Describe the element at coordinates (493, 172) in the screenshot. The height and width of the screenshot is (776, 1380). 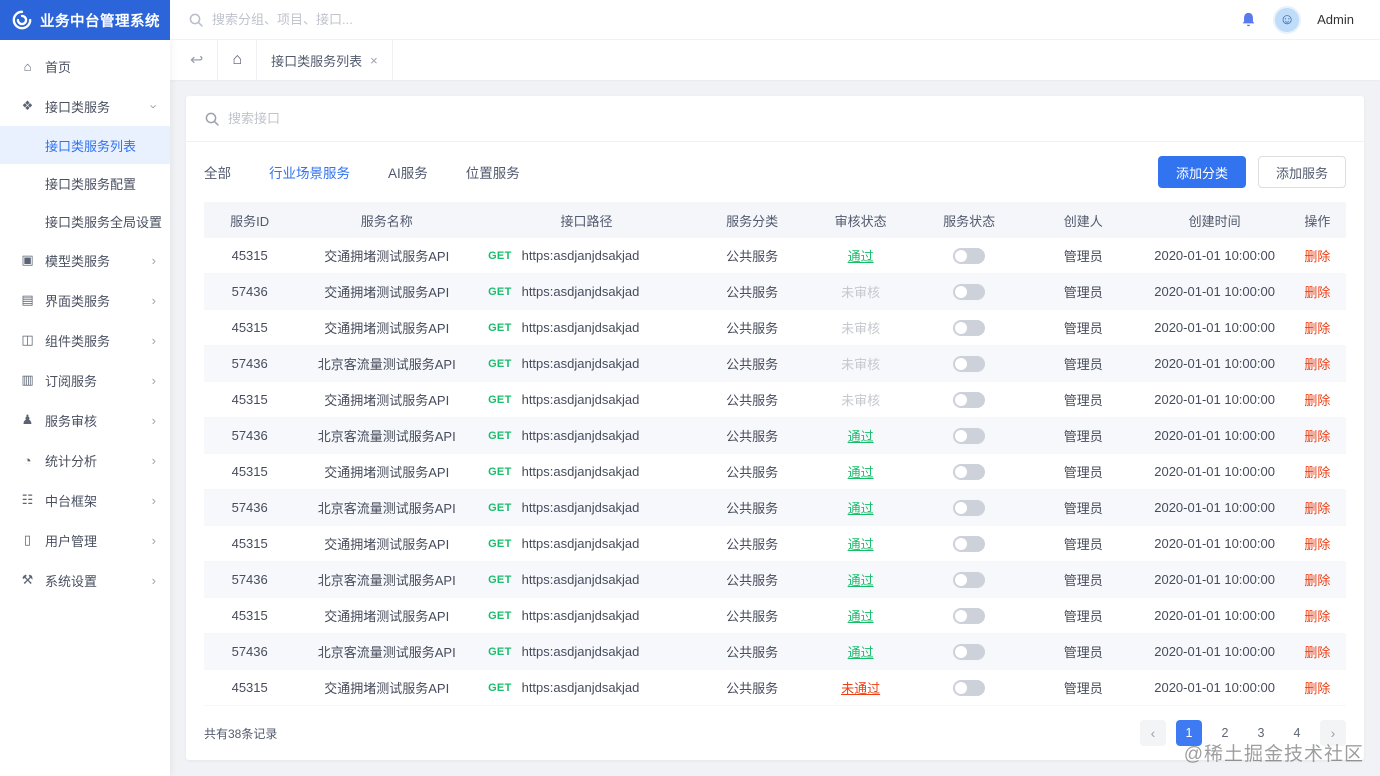
I see `tab-位置服务: 位置服务` at that location.